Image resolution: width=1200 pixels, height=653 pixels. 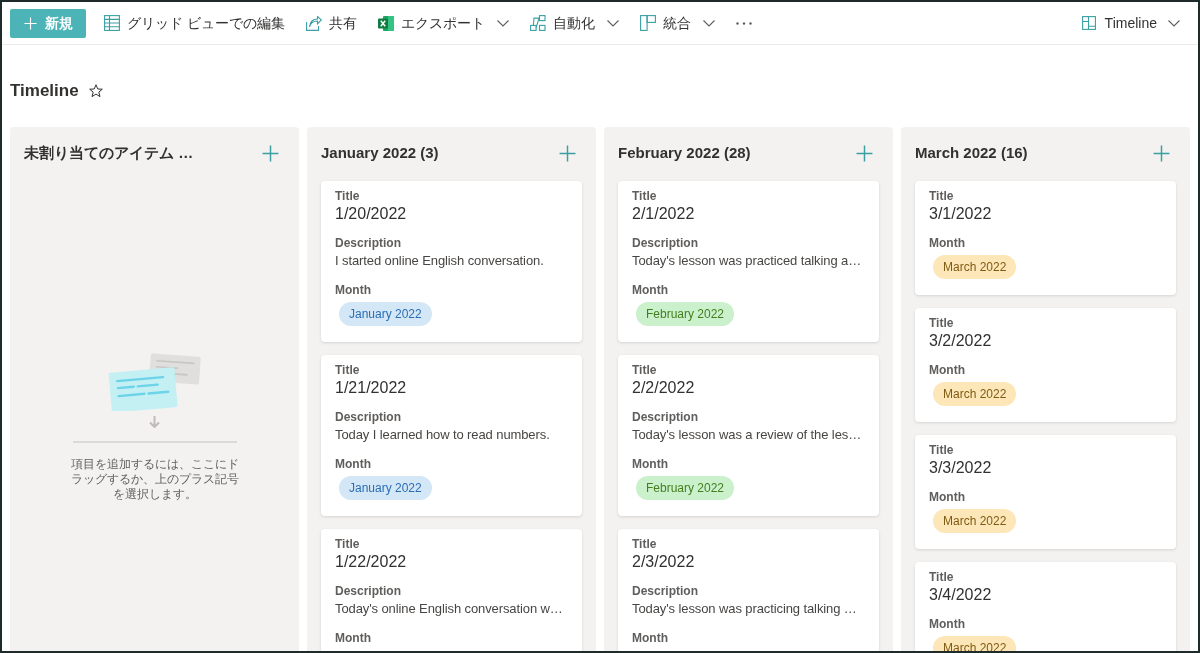 I want to click on grid-icon, so click(x=112, y=23).